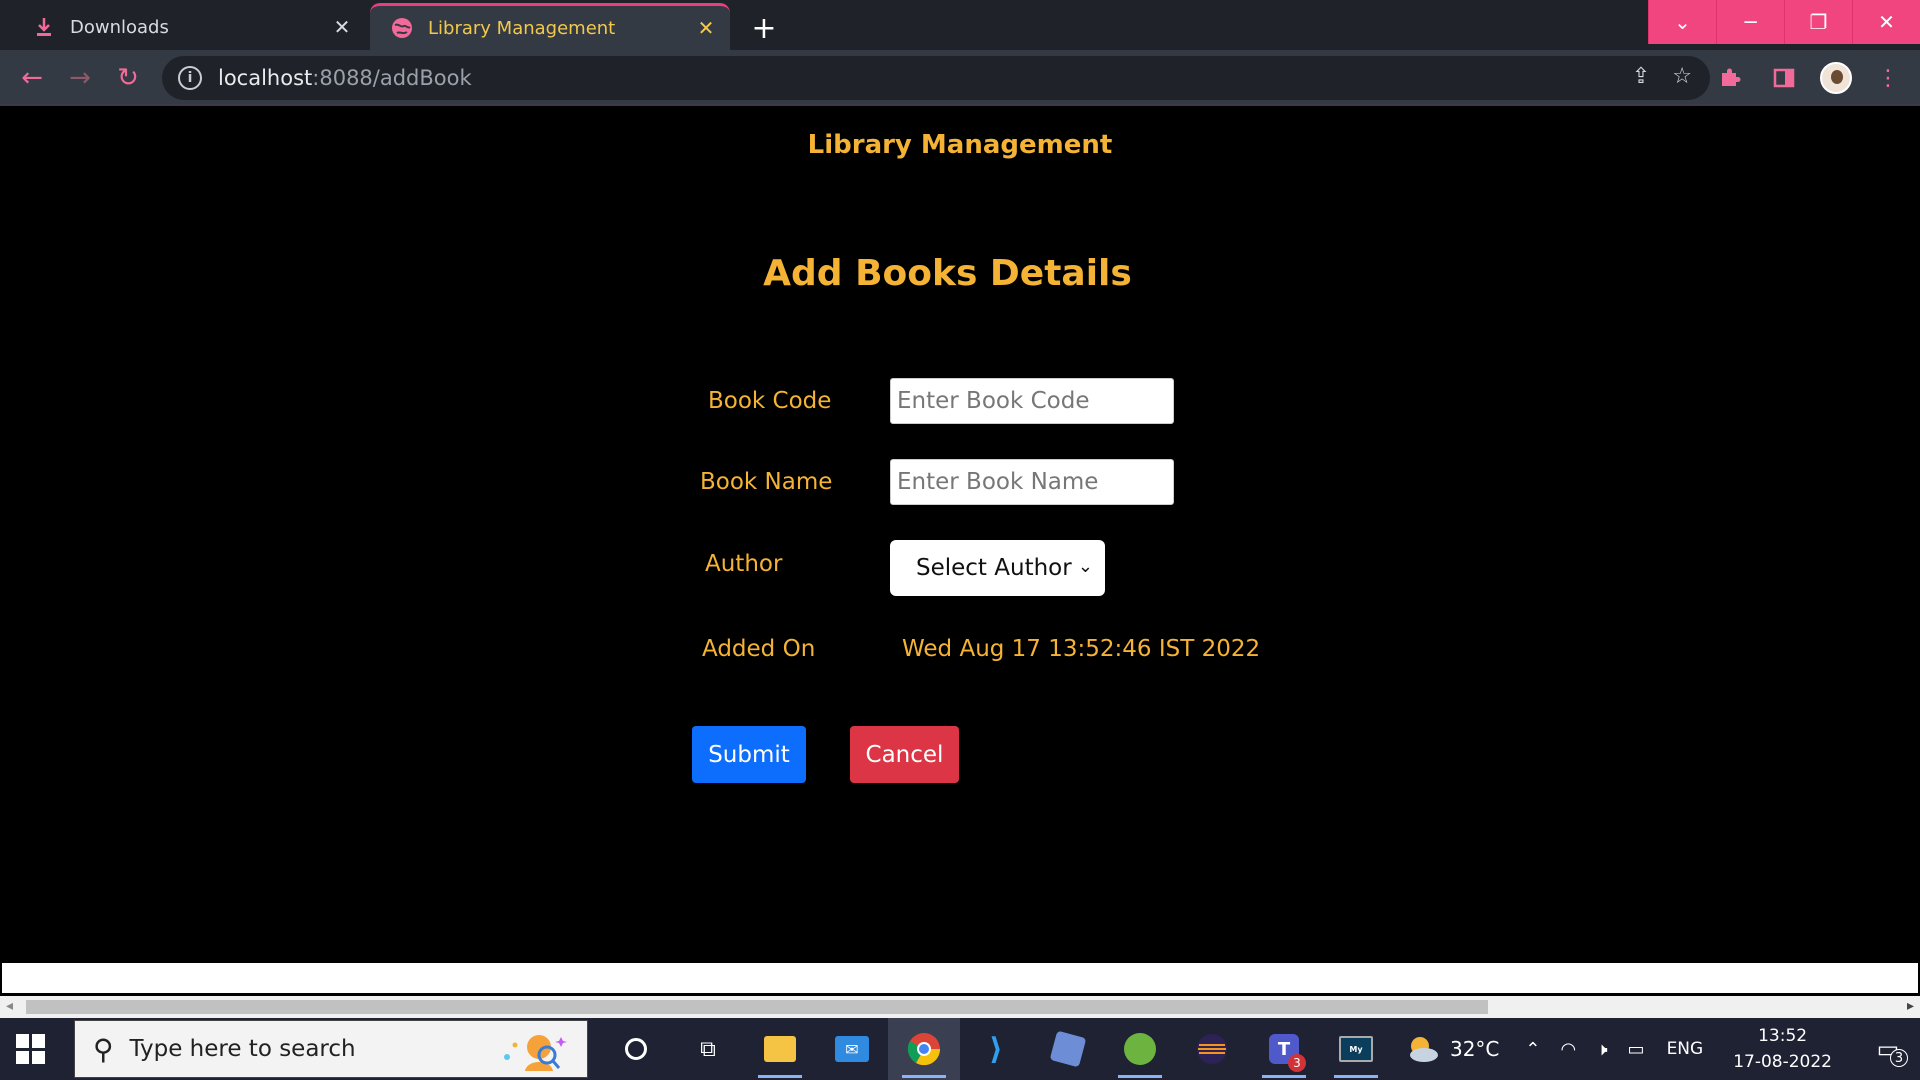 The width and height of the screenshot is (1920, 1080). What do you see at coordinates (1682, 22) in the screenshot?
I see `tab-search-icon: ⌄` at bounding box center [1682, 22].